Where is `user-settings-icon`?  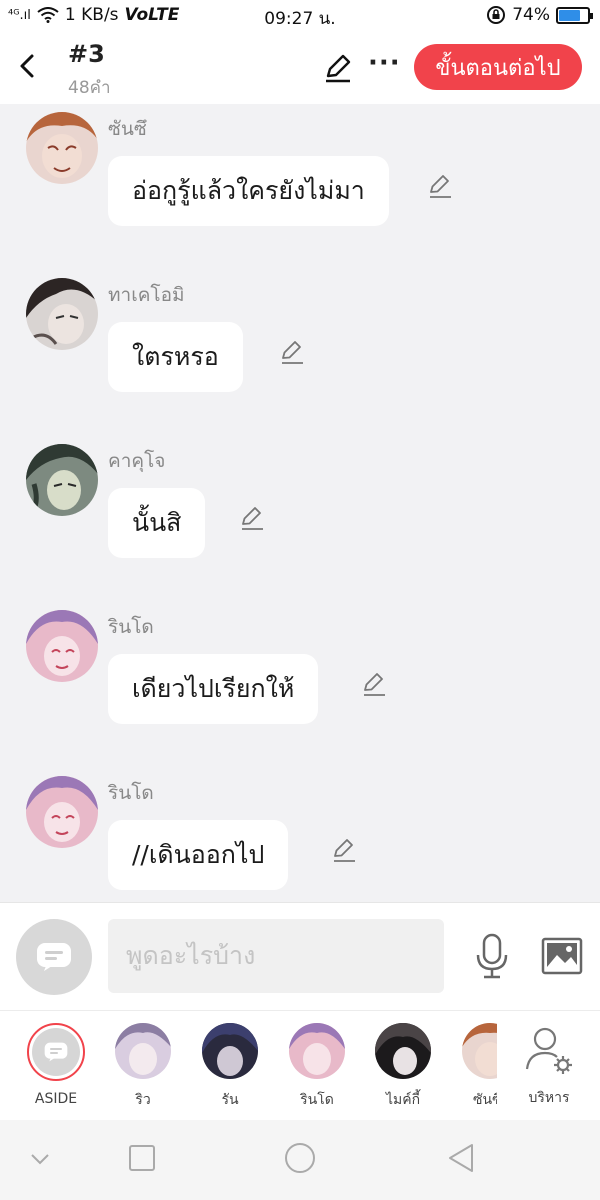
user-settings-icon is located at coordinates (548, 1050).